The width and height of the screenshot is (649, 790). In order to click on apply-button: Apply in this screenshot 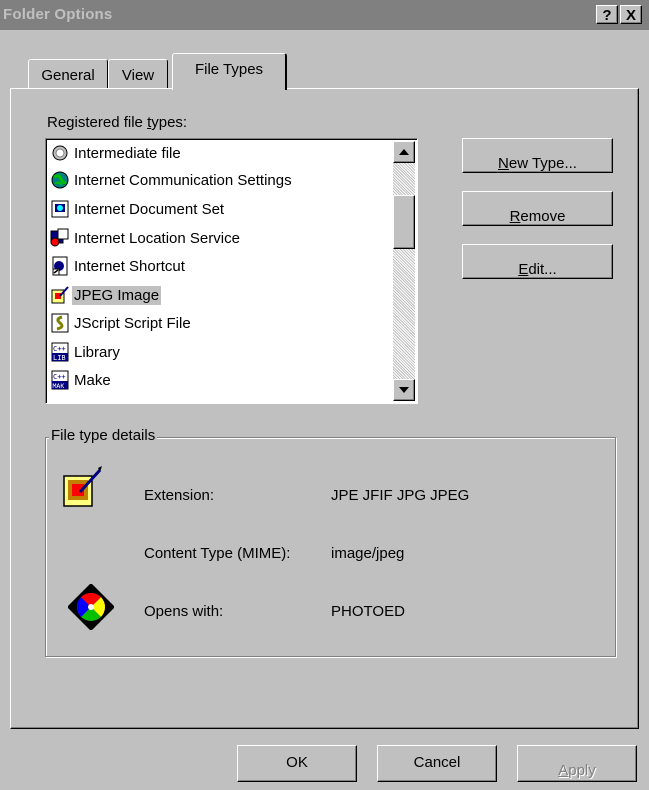, I will do `click(577, 763)`.